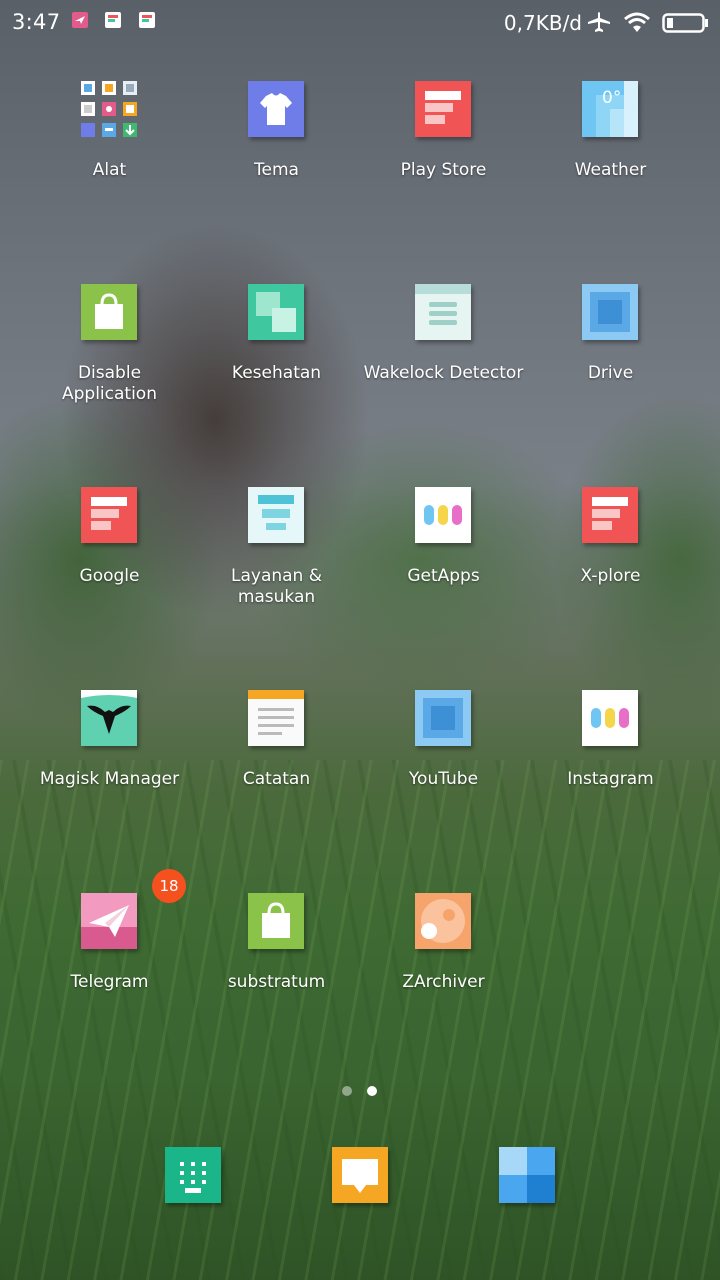 The width and height of the screenshot is (720, 1280). I want to click on app-label: Instagram, so click(610, 779).